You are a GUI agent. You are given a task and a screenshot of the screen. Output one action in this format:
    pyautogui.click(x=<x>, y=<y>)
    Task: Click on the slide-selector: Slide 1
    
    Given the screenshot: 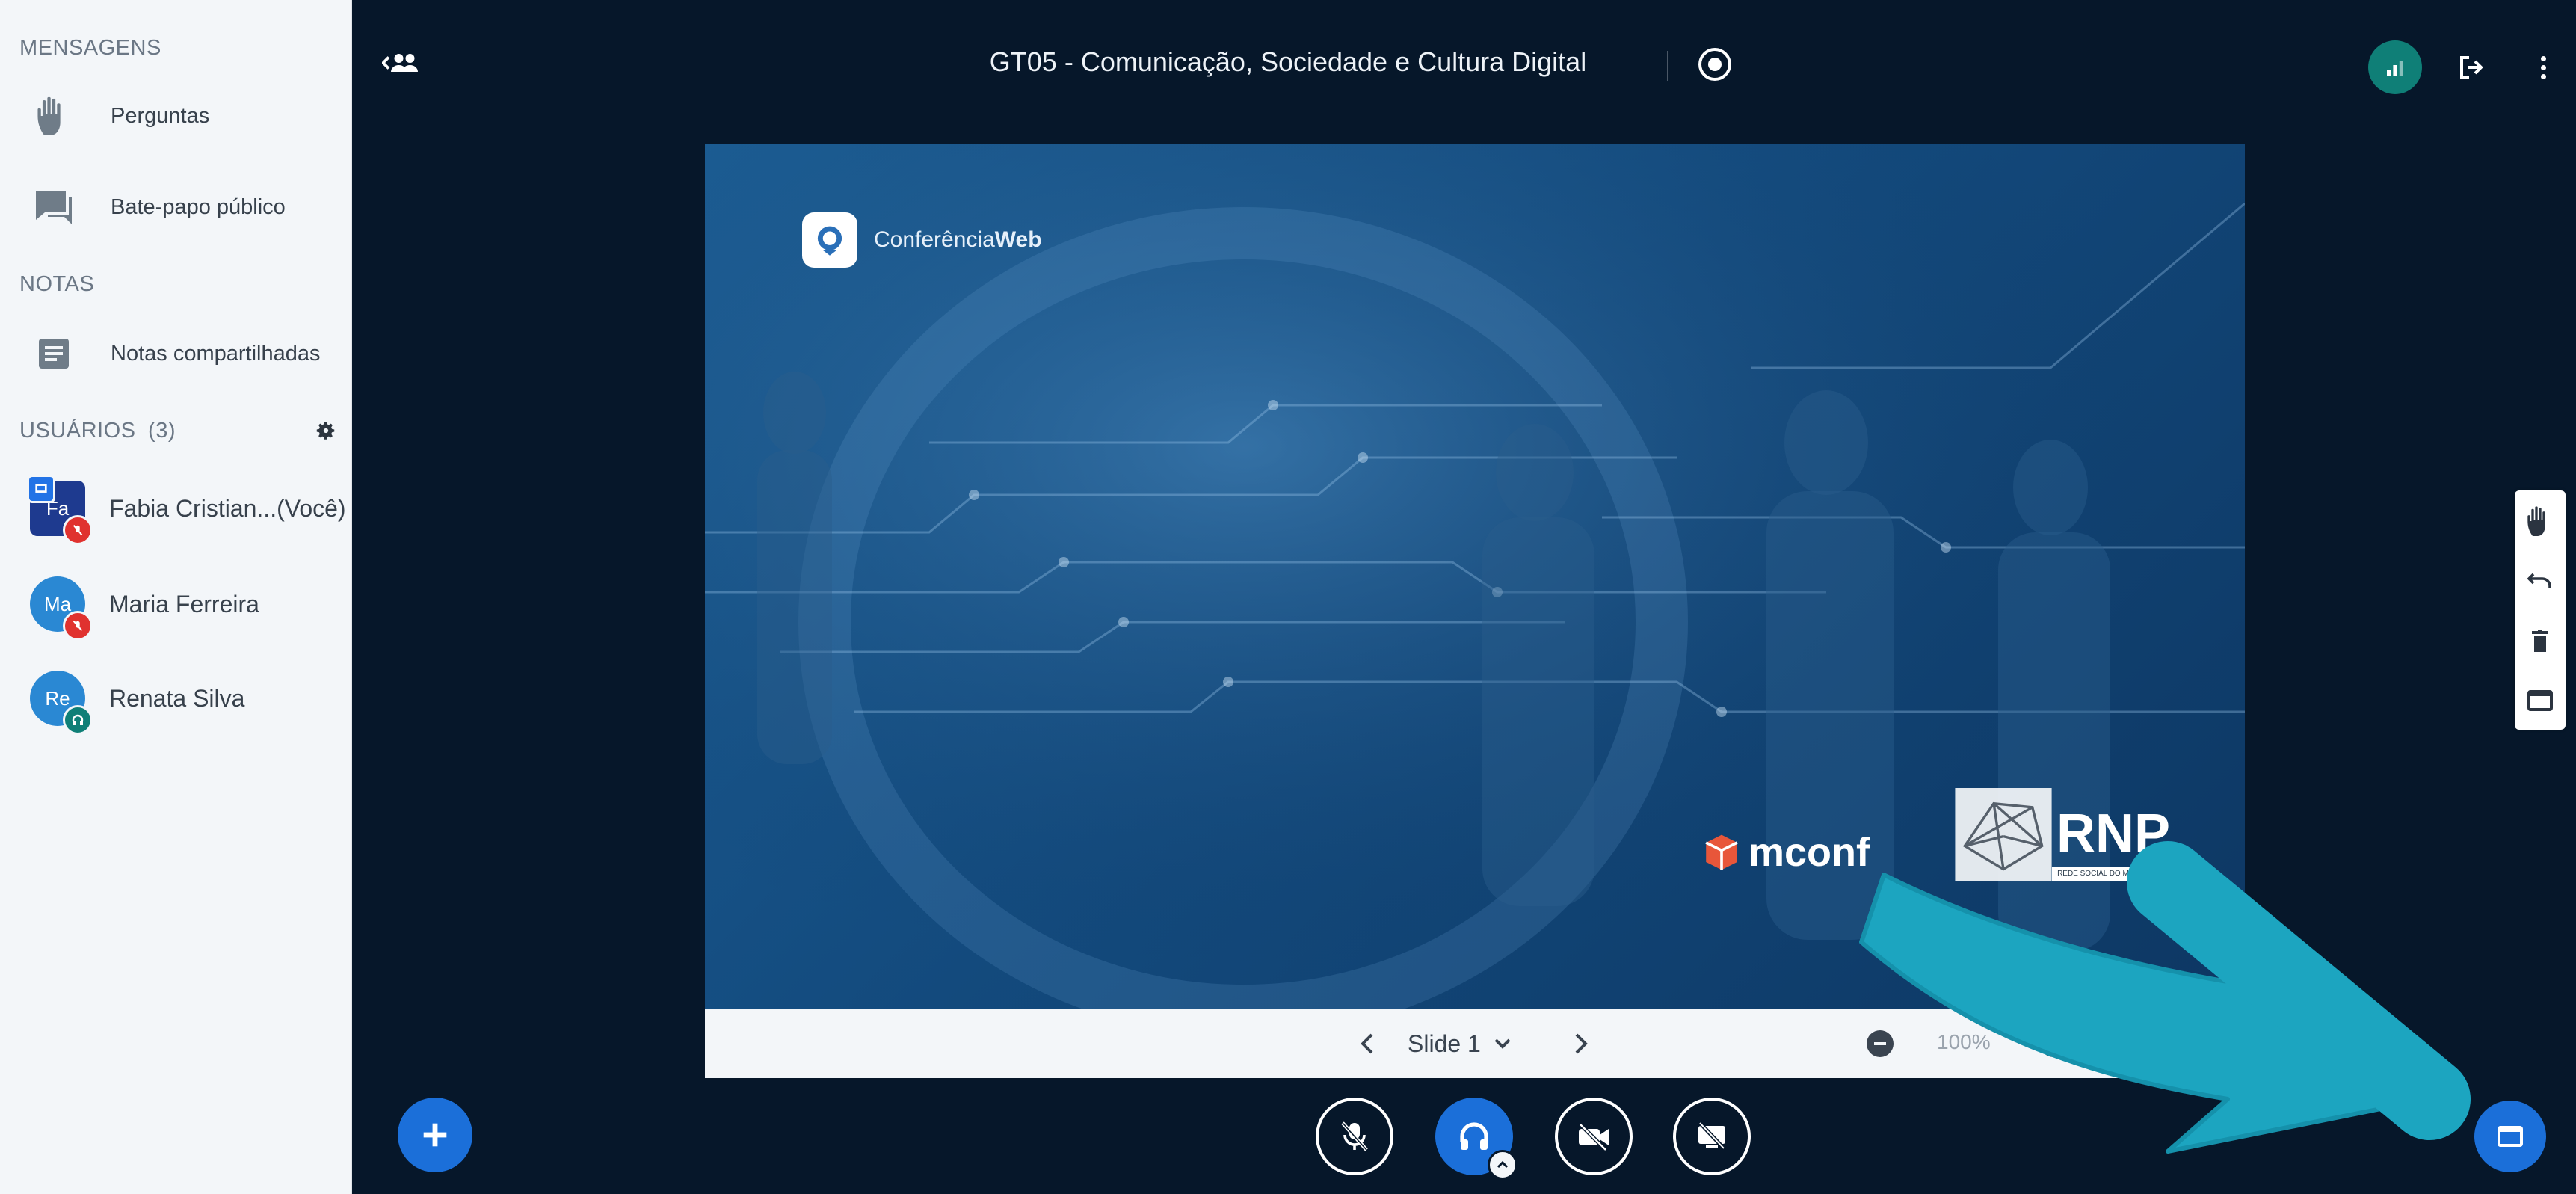 What is the action you would take?
    pyautogui.click(x=1459, y=1043)
    